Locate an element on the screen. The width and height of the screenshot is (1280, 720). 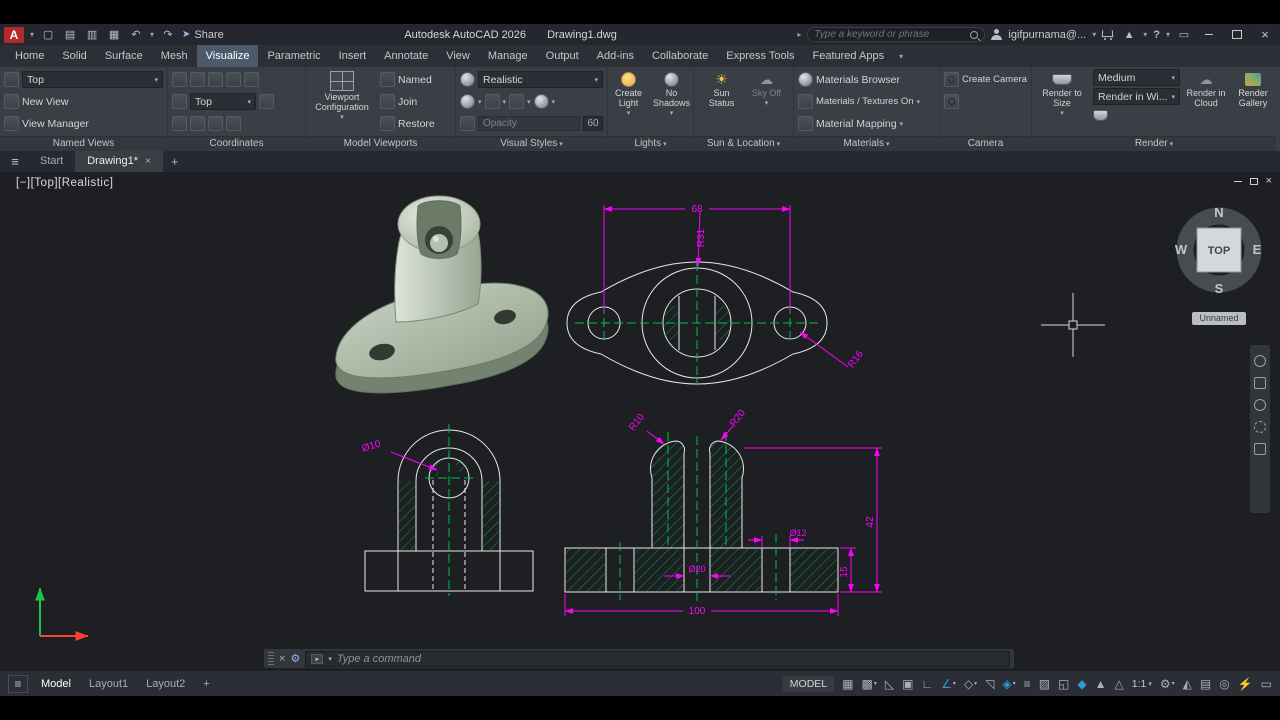
dynamic-input-icon: ▣ is located at coordinates (907, 684).